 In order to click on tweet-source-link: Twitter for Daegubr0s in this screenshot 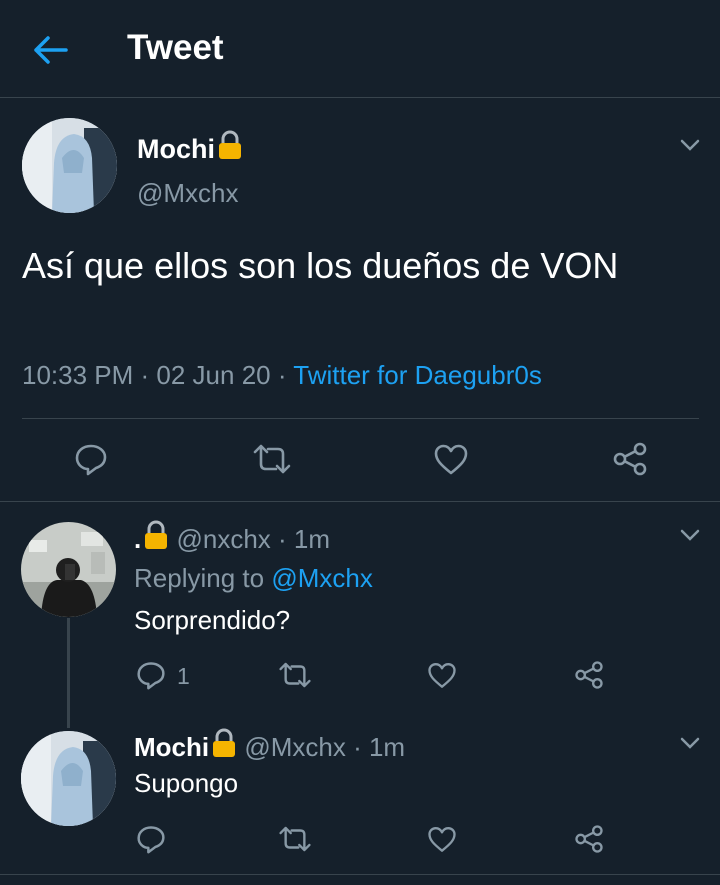, I will do `click(417, 375)`.